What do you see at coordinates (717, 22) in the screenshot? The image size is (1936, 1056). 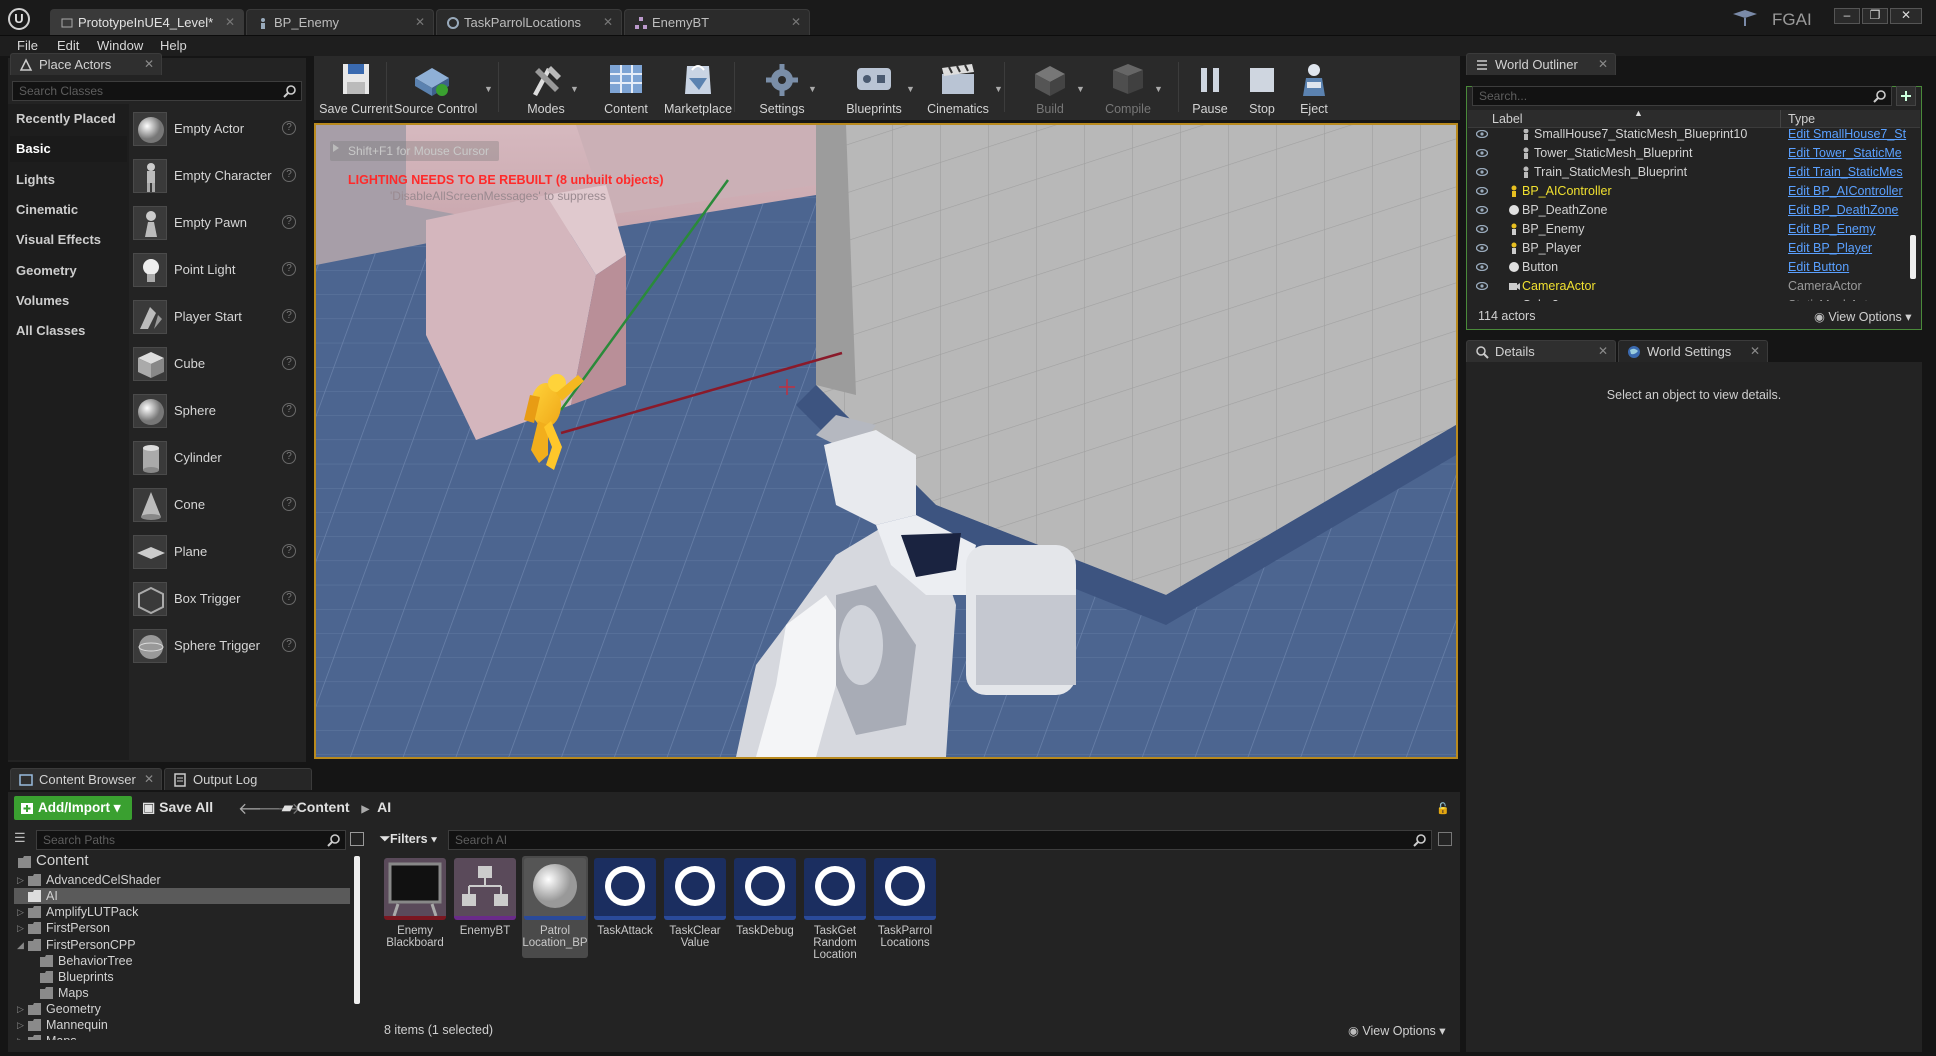 I see `tab-enemy-bt: EnemyBT ✕` at bounding box center [717, 22].